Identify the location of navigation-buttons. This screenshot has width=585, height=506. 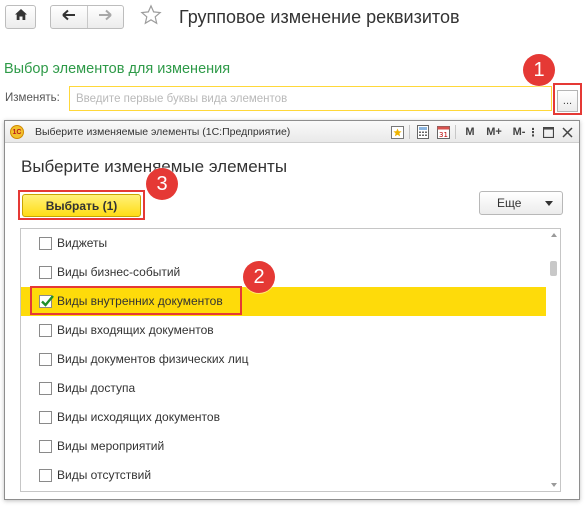
(87, 17).